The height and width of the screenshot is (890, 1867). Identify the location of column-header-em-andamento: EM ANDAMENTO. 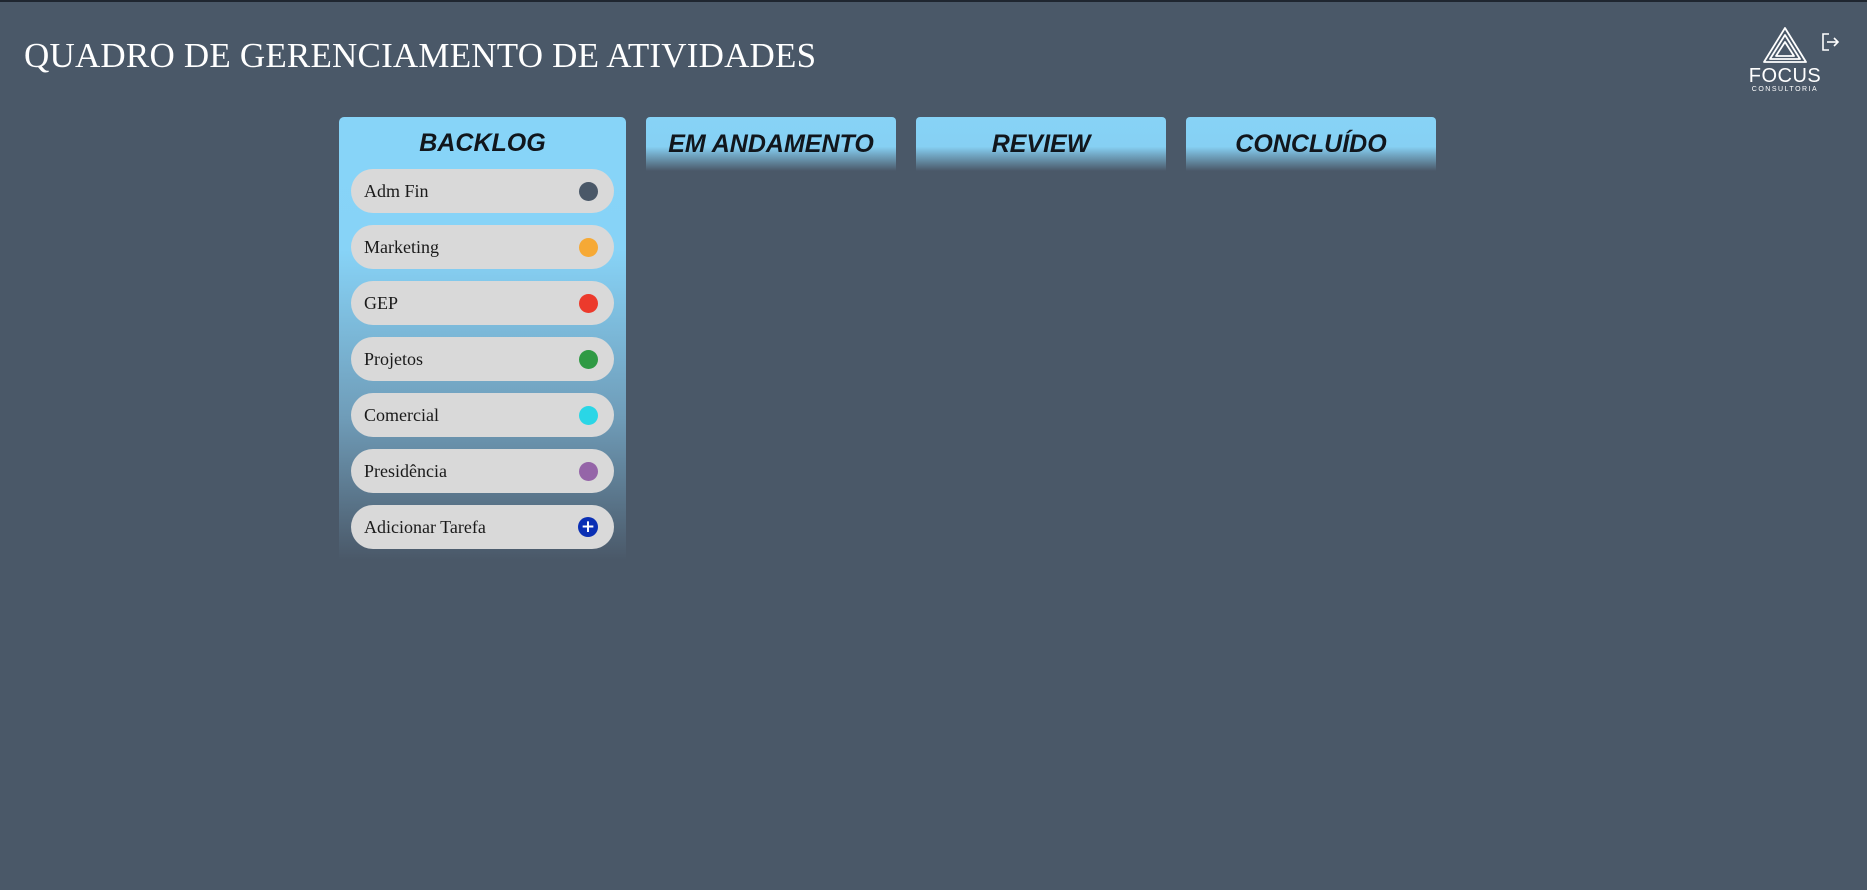
(771, 144).